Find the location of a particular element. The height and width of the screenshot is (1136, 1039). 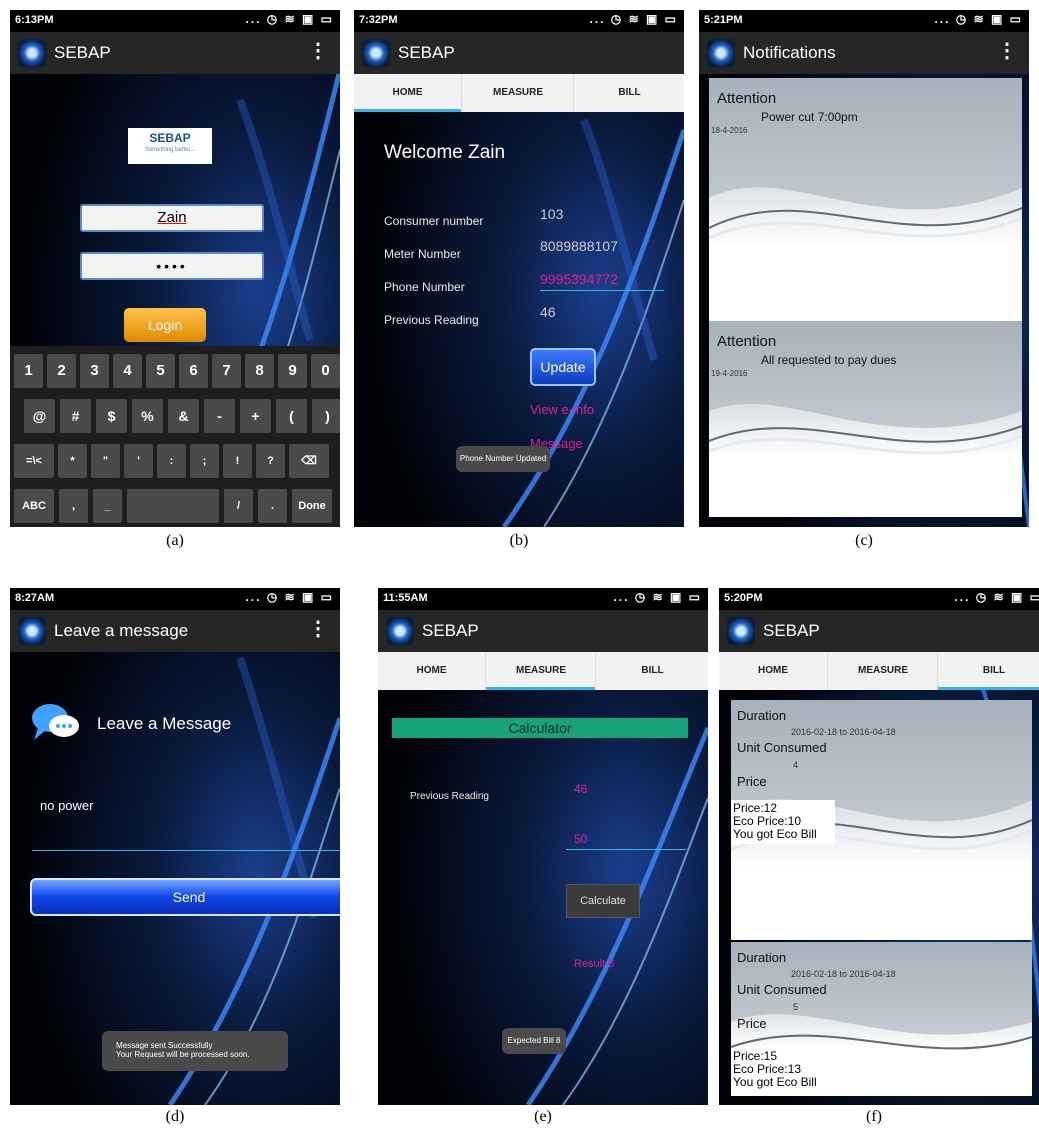

notification-text: Power cut 7:00pm is located at coordinates (809, 117).